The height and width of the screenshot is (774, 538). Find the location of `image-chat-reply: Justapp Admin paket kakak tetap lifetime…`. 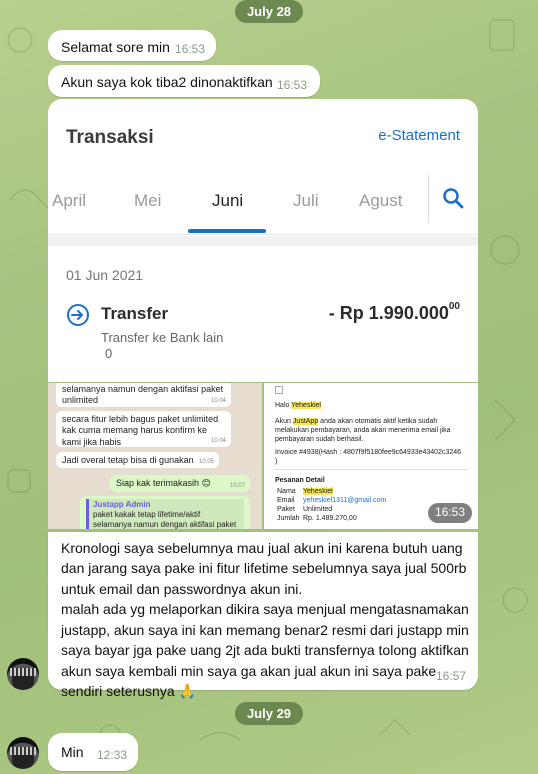

image-chat-reply: Justapp Admin paket kakak tetap lifetime… is located at coordinates (165, 512).